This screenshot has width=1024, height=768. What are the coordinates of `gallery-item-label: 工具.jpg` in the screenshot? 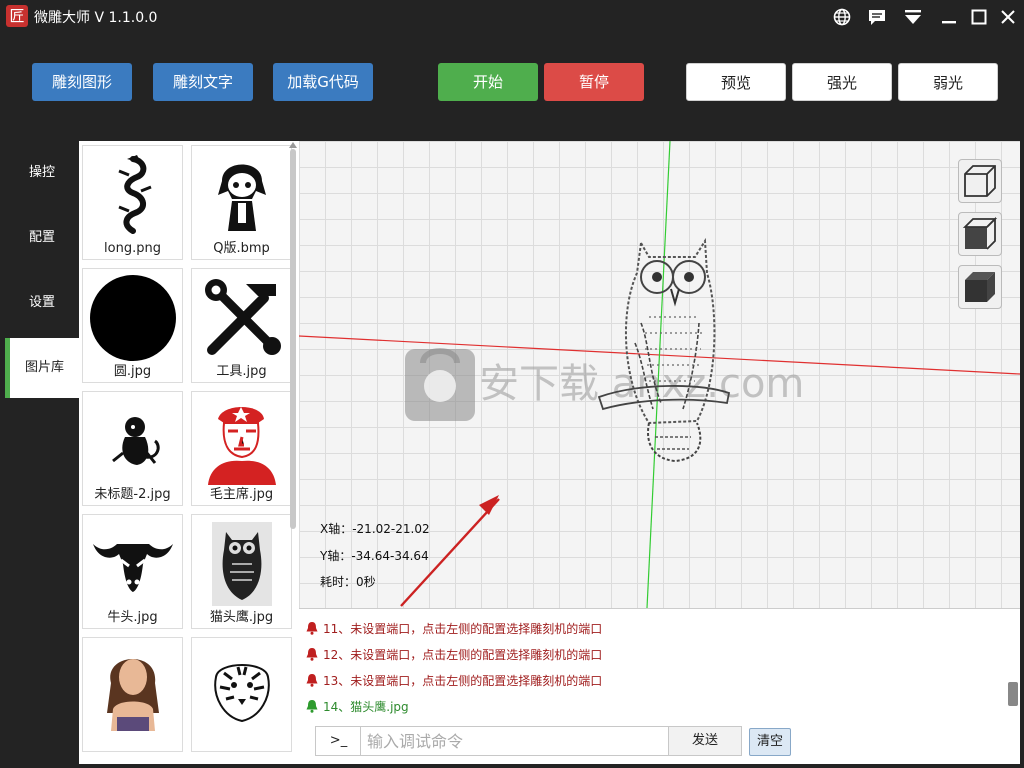 It's located at (241, 371).